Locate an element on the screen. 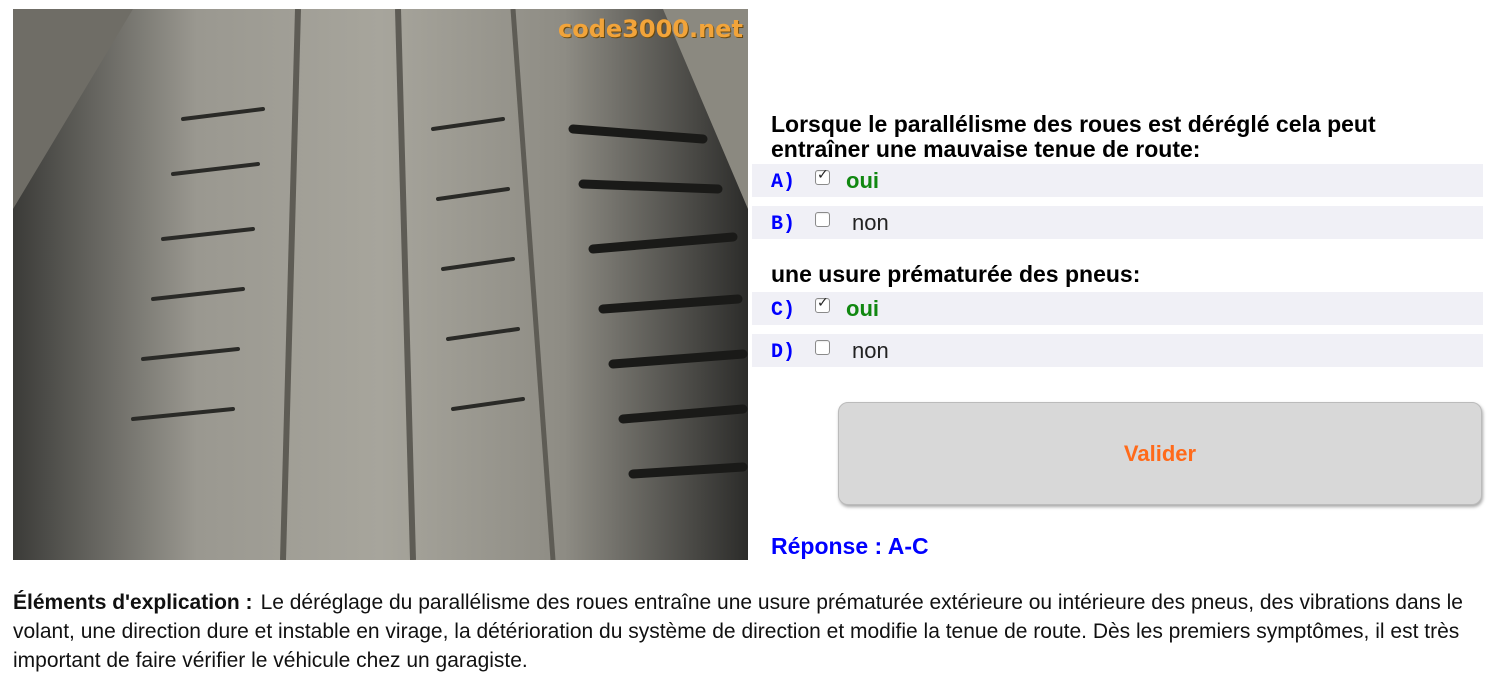 The height and width of the screenshot is (688, 1494). response-text: Réponse : A-C is located at coordinates (850, 546).